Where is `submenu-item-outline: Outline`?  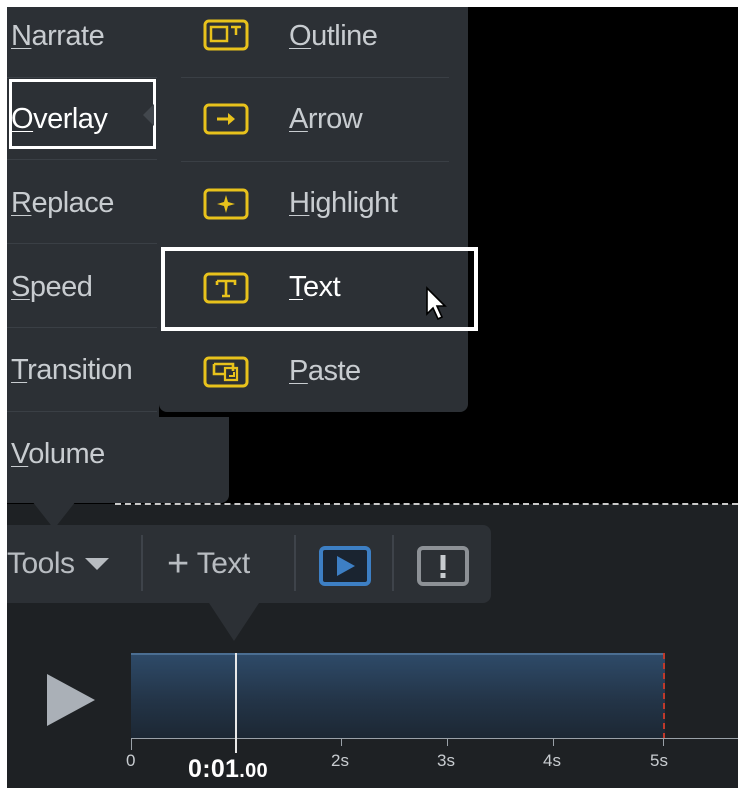
submenu-item-outline: Outline is located at coordinates (333, 36).